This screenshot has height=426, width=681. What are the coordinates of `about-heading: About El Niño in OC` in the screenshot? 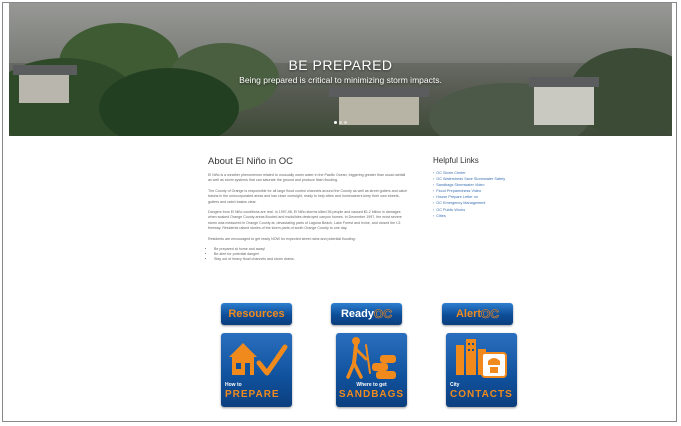 It's located at (251, 161).